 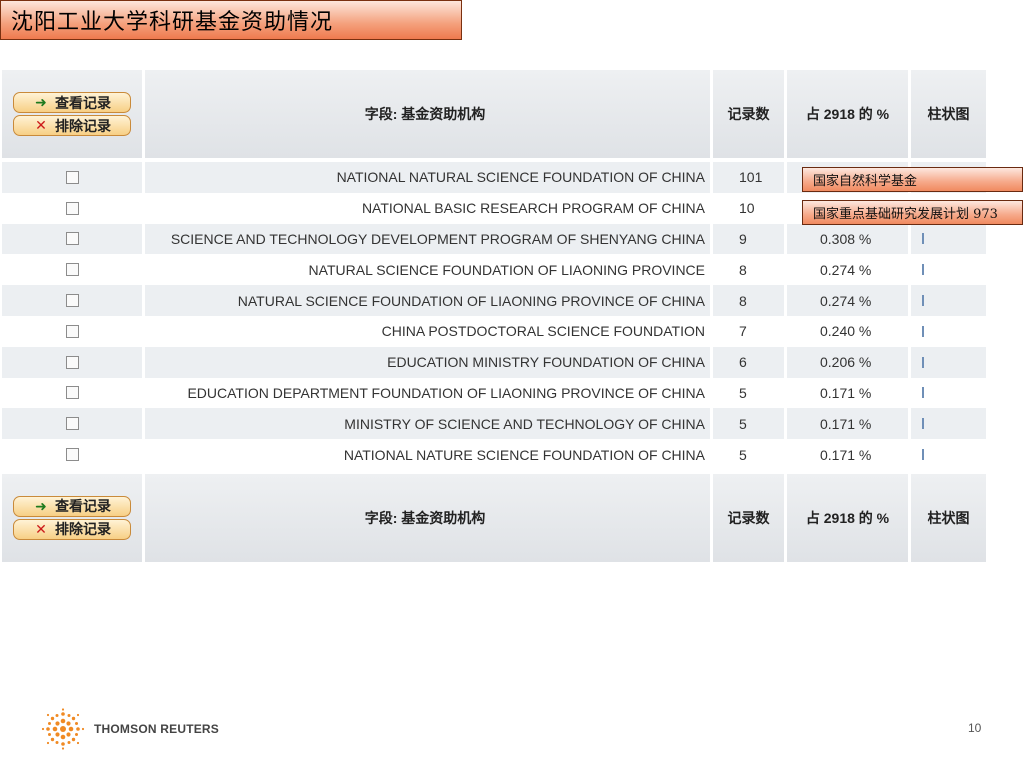 I want to click on view-records-button-bottom: ➜ 查看记录, so click(x=72, y=506).